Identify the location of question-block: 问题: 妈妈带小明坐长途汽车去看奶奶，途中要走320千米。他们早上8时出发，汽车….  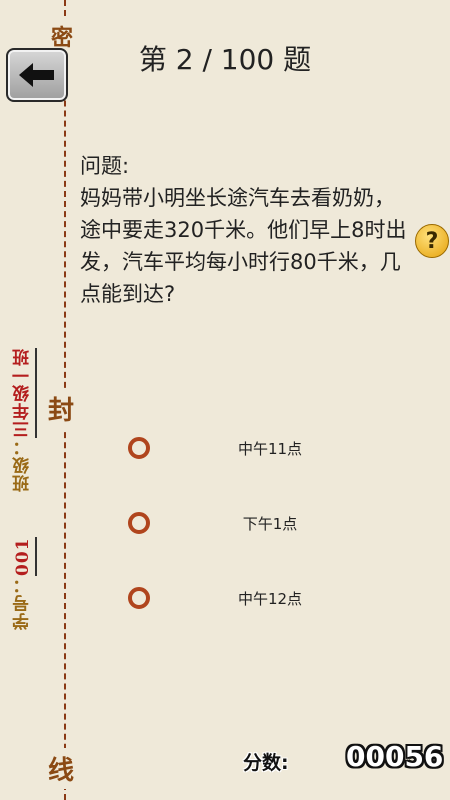
(245, 230).